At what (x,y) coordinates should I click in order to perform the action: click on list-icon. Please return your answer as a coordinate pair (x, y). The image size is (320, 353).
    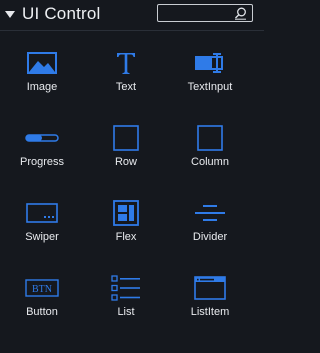
    Looking at the image, I should click on (125, 288).